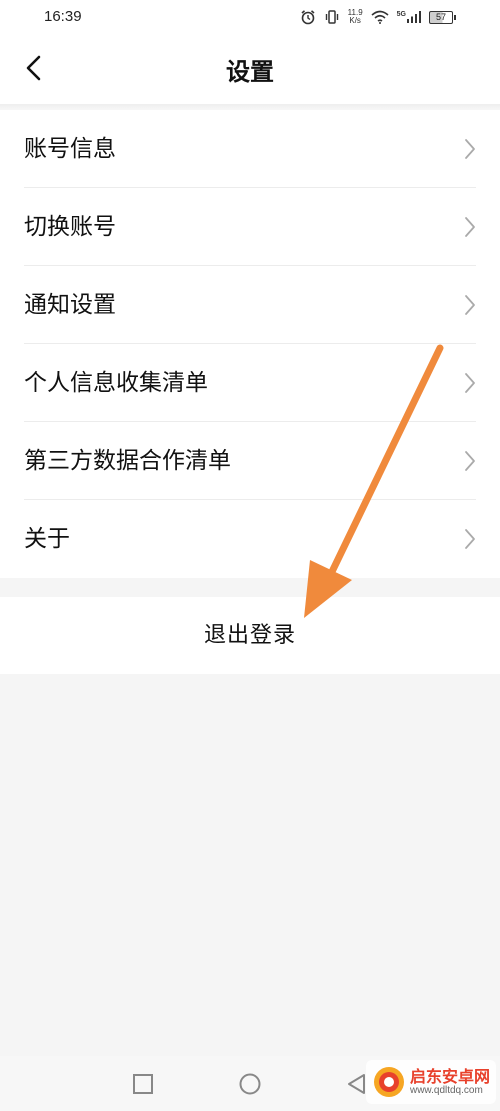 This screenshot has height=1111, width=500. Describe the element at coordinates (70, 149) in the screenshot. I see `menu-item-label: 账号信息` at that location.